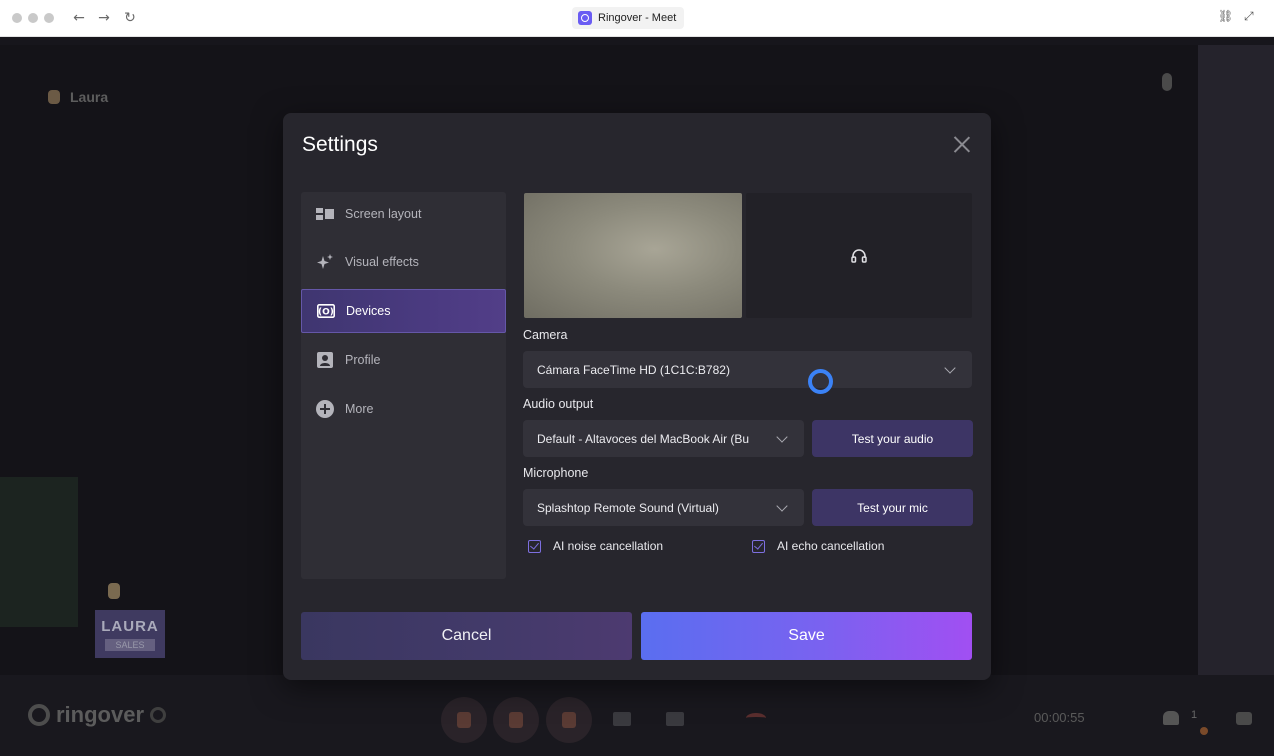  Describe the element at coordinates (325, 214) in the screenshot. I see `screen-layout-icon` at that location.